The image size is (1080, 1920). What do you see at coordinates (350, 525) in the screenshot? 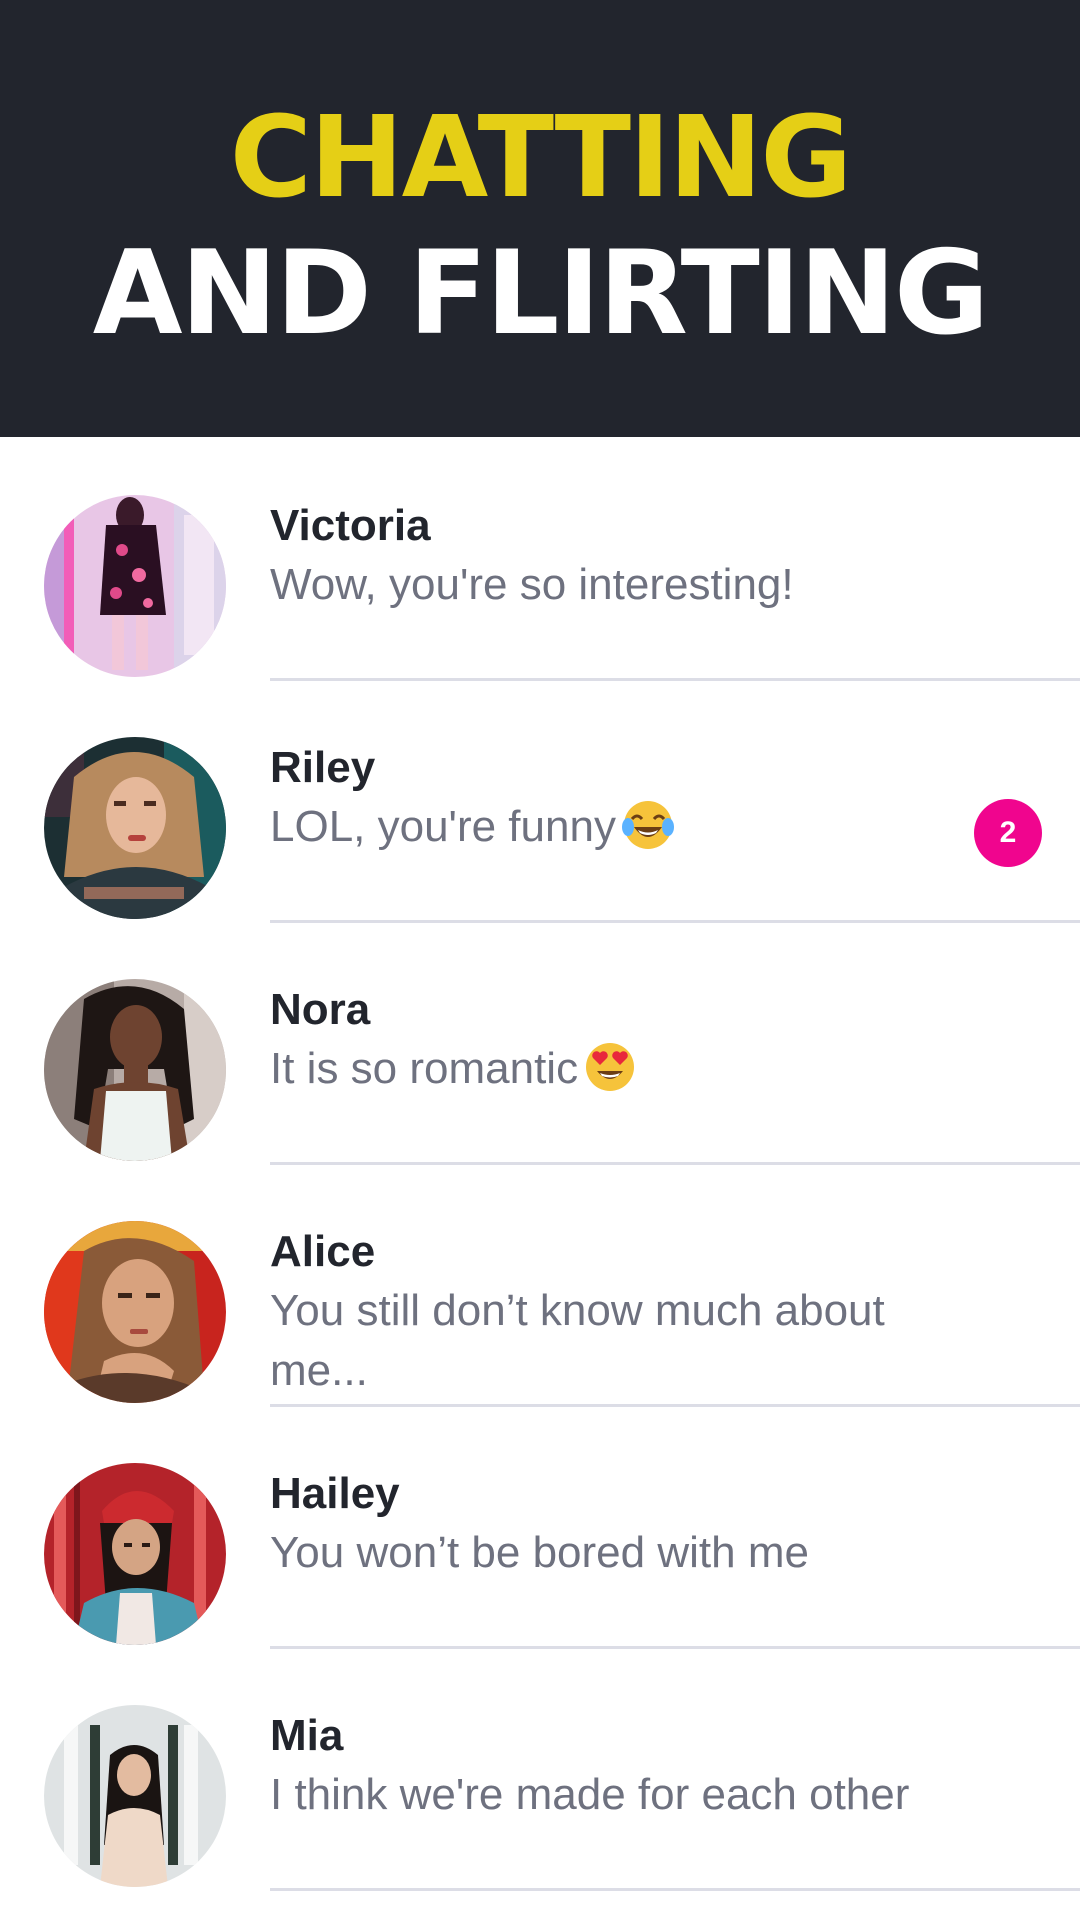
I see `contact-name: Victoria` at bounding box center [350, 525].